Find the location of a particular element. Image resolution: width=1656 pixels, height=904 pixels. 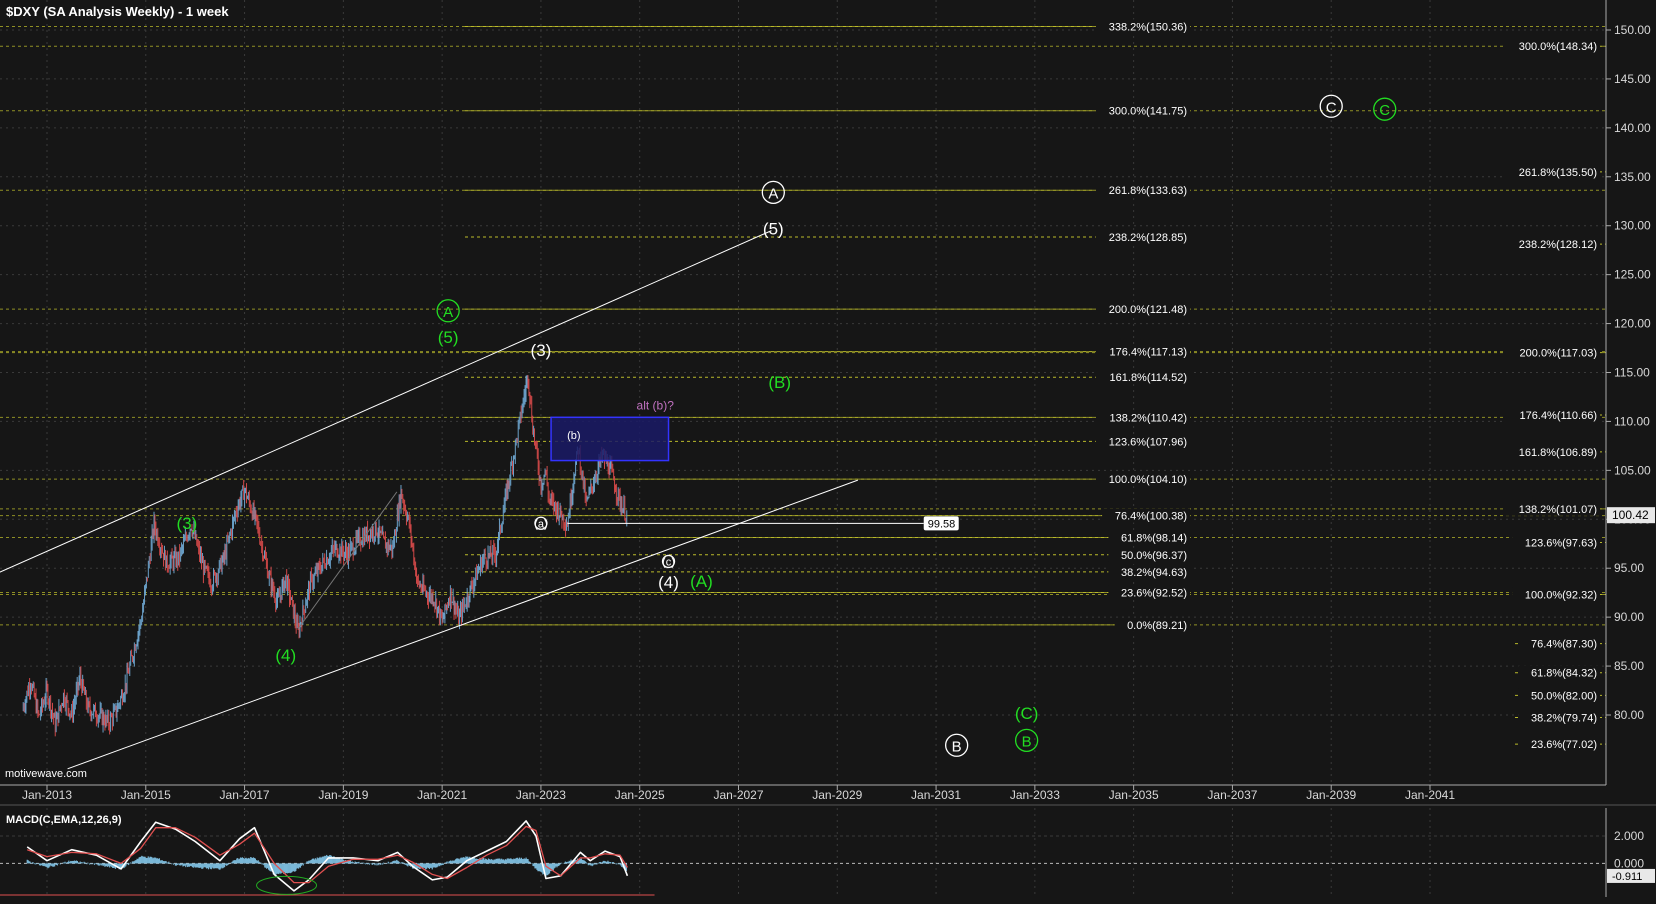

x-tick-label: Jan-2029 is located at coordinates (837, 795).